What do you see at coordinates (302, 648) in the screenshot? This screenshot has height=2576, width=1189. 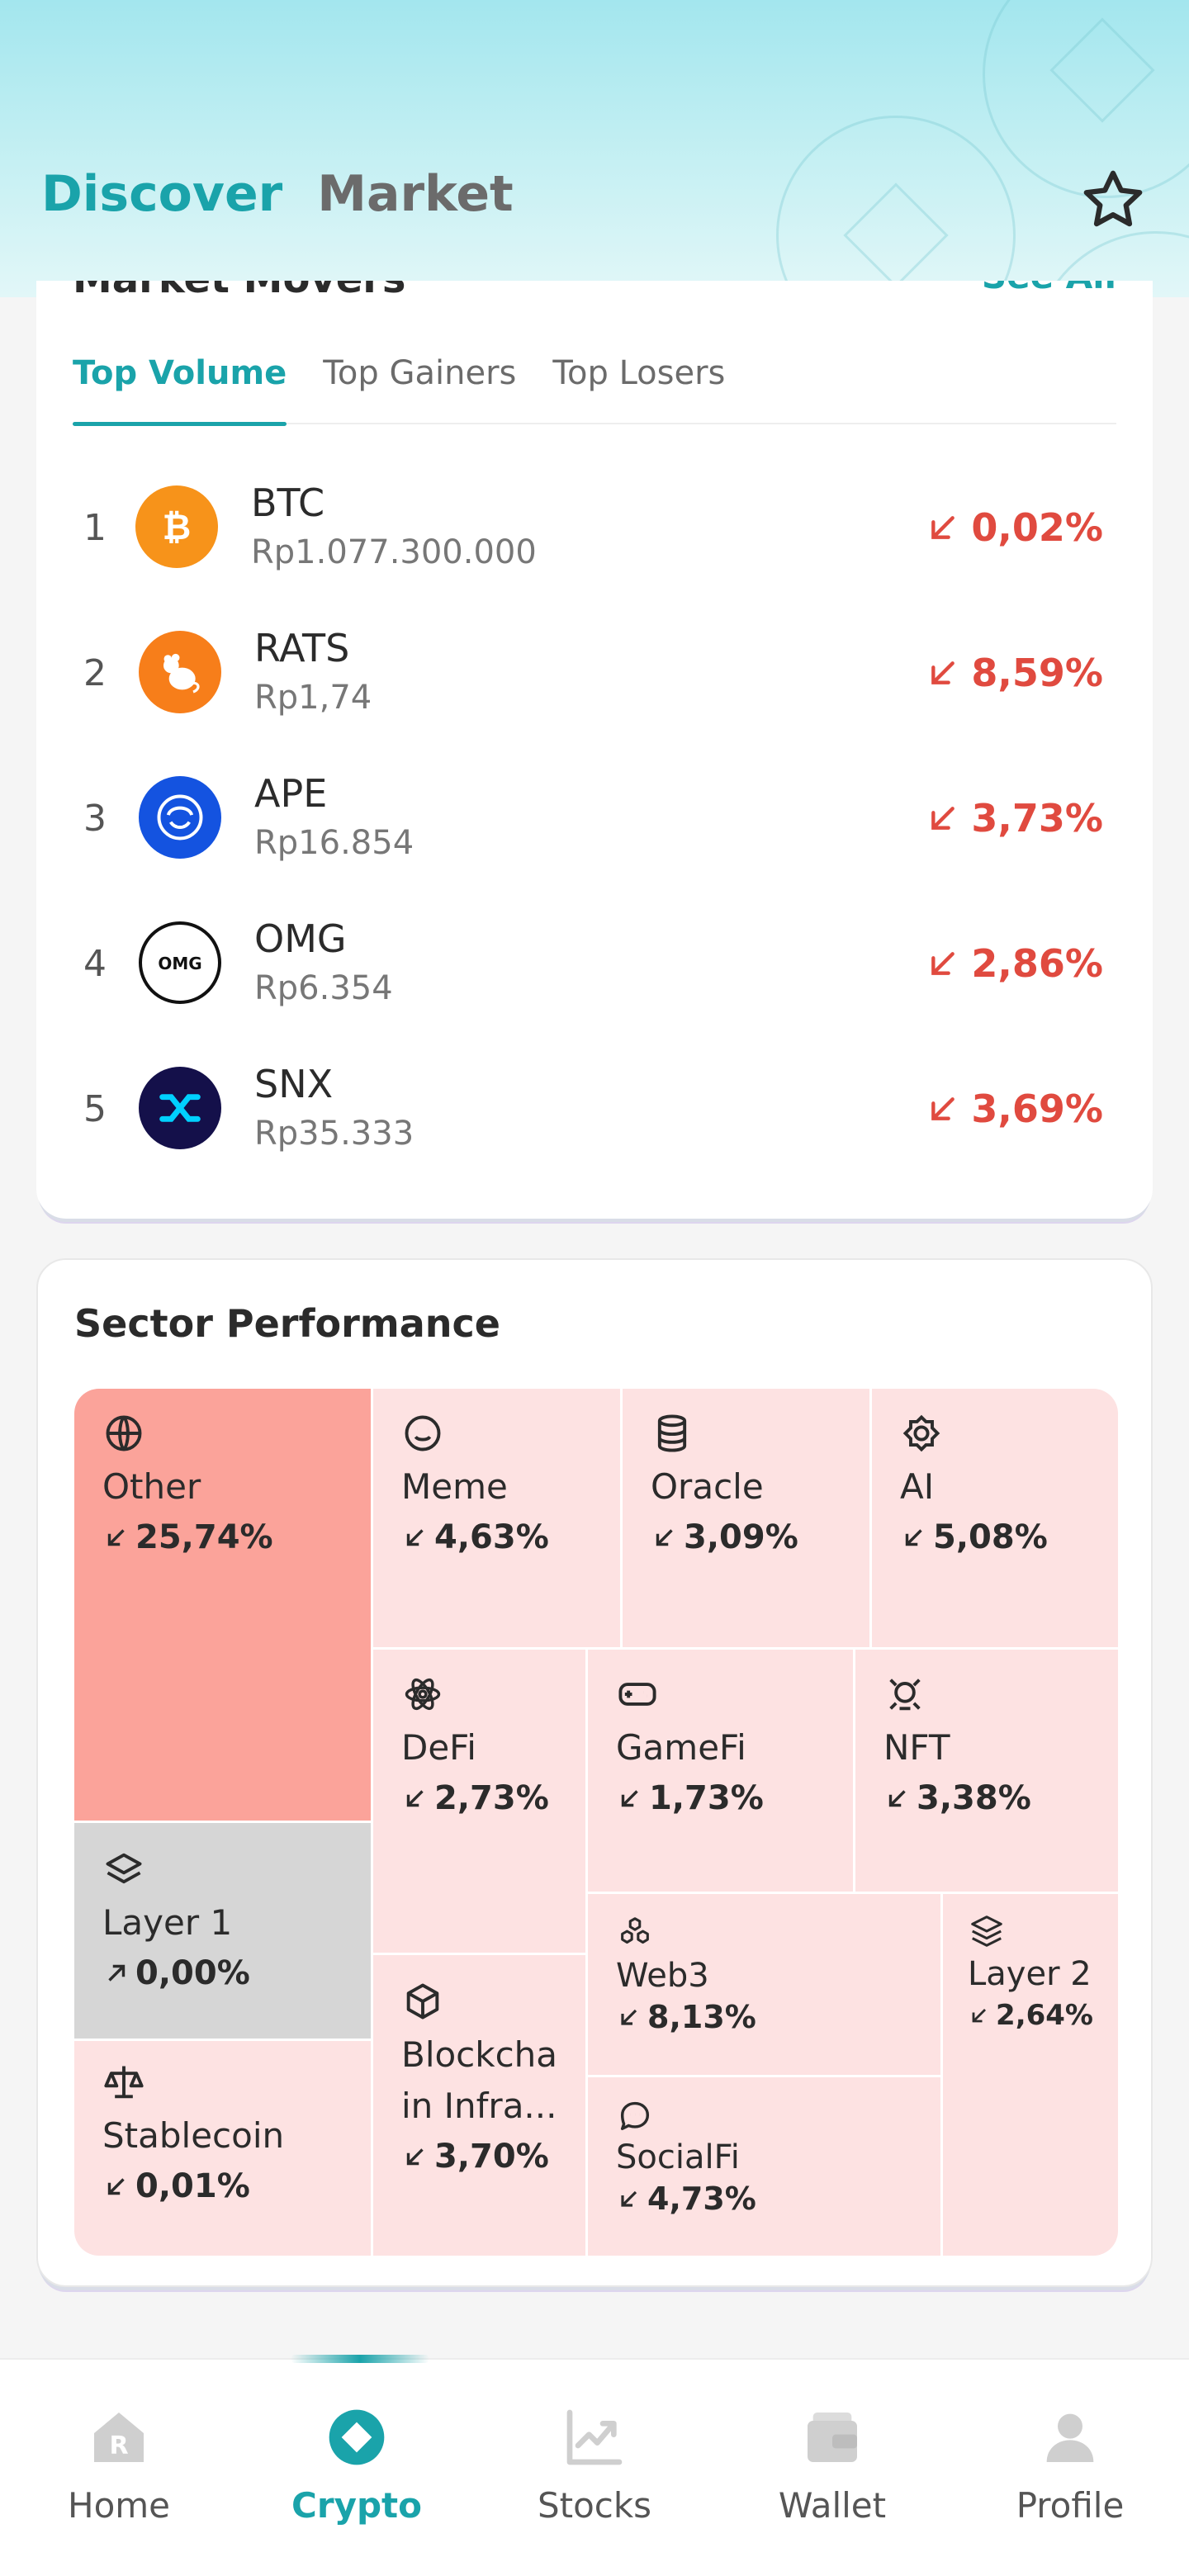 I see `coin-symbol: RATS` at bounding box center [302, 648].